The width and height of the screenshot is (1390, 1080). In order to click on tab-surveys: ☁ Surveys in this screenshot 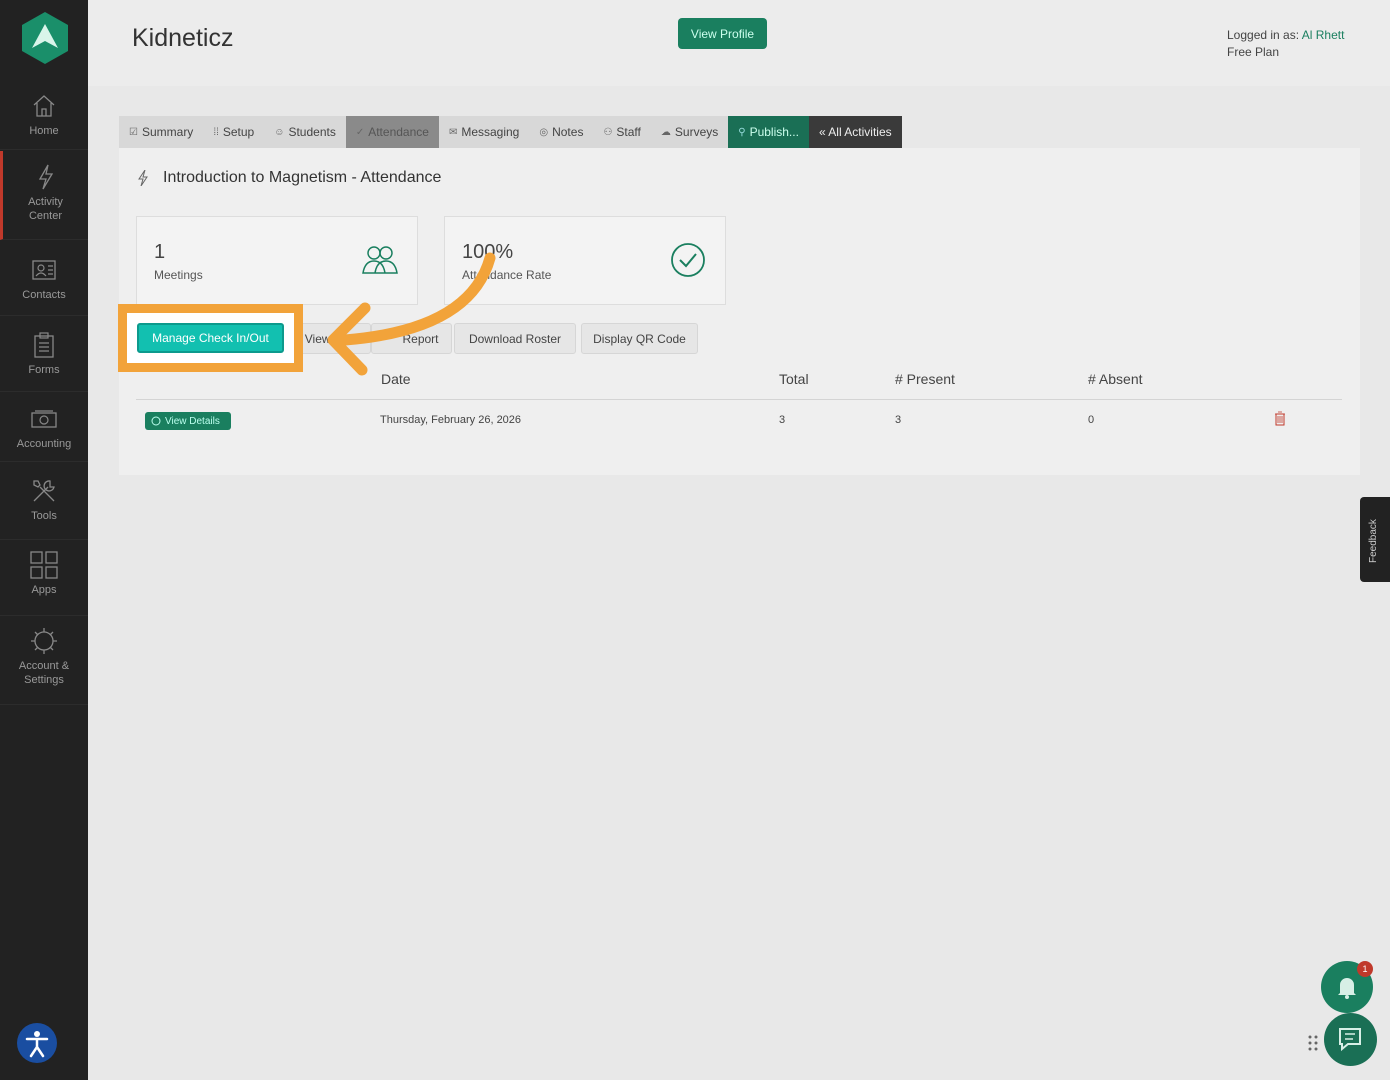, I will do `click(689, 132)`.